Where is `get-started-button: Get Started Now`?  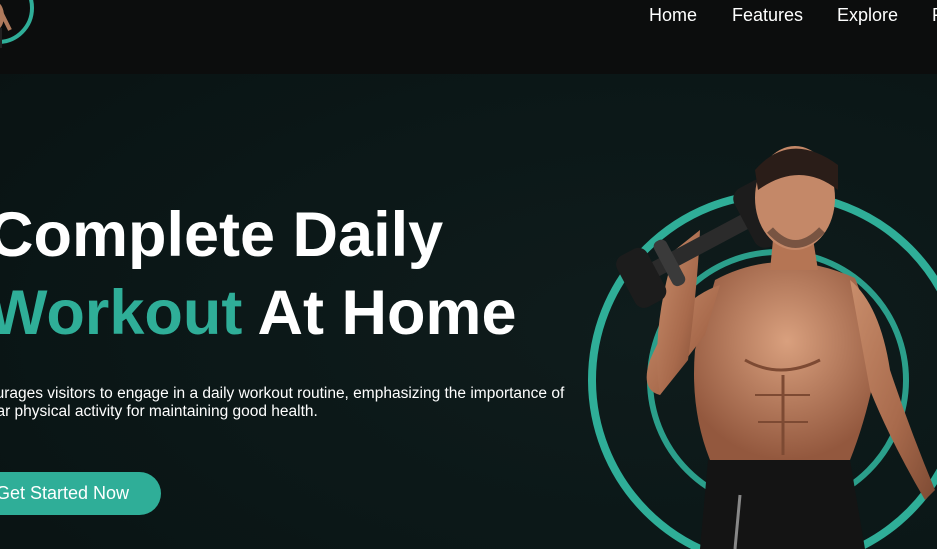
get-started-button: Get Started Now is located at coordinates (80, 493).